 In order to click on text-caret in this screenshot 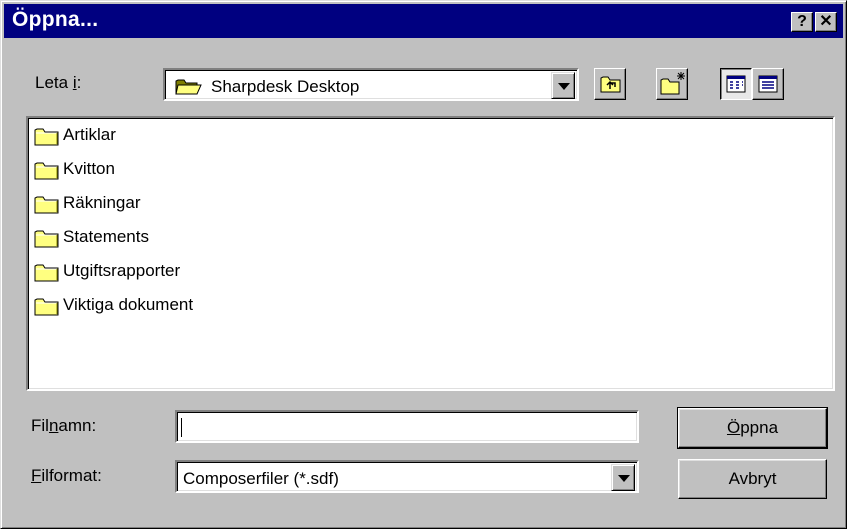, I will do `click(181, 427)`.